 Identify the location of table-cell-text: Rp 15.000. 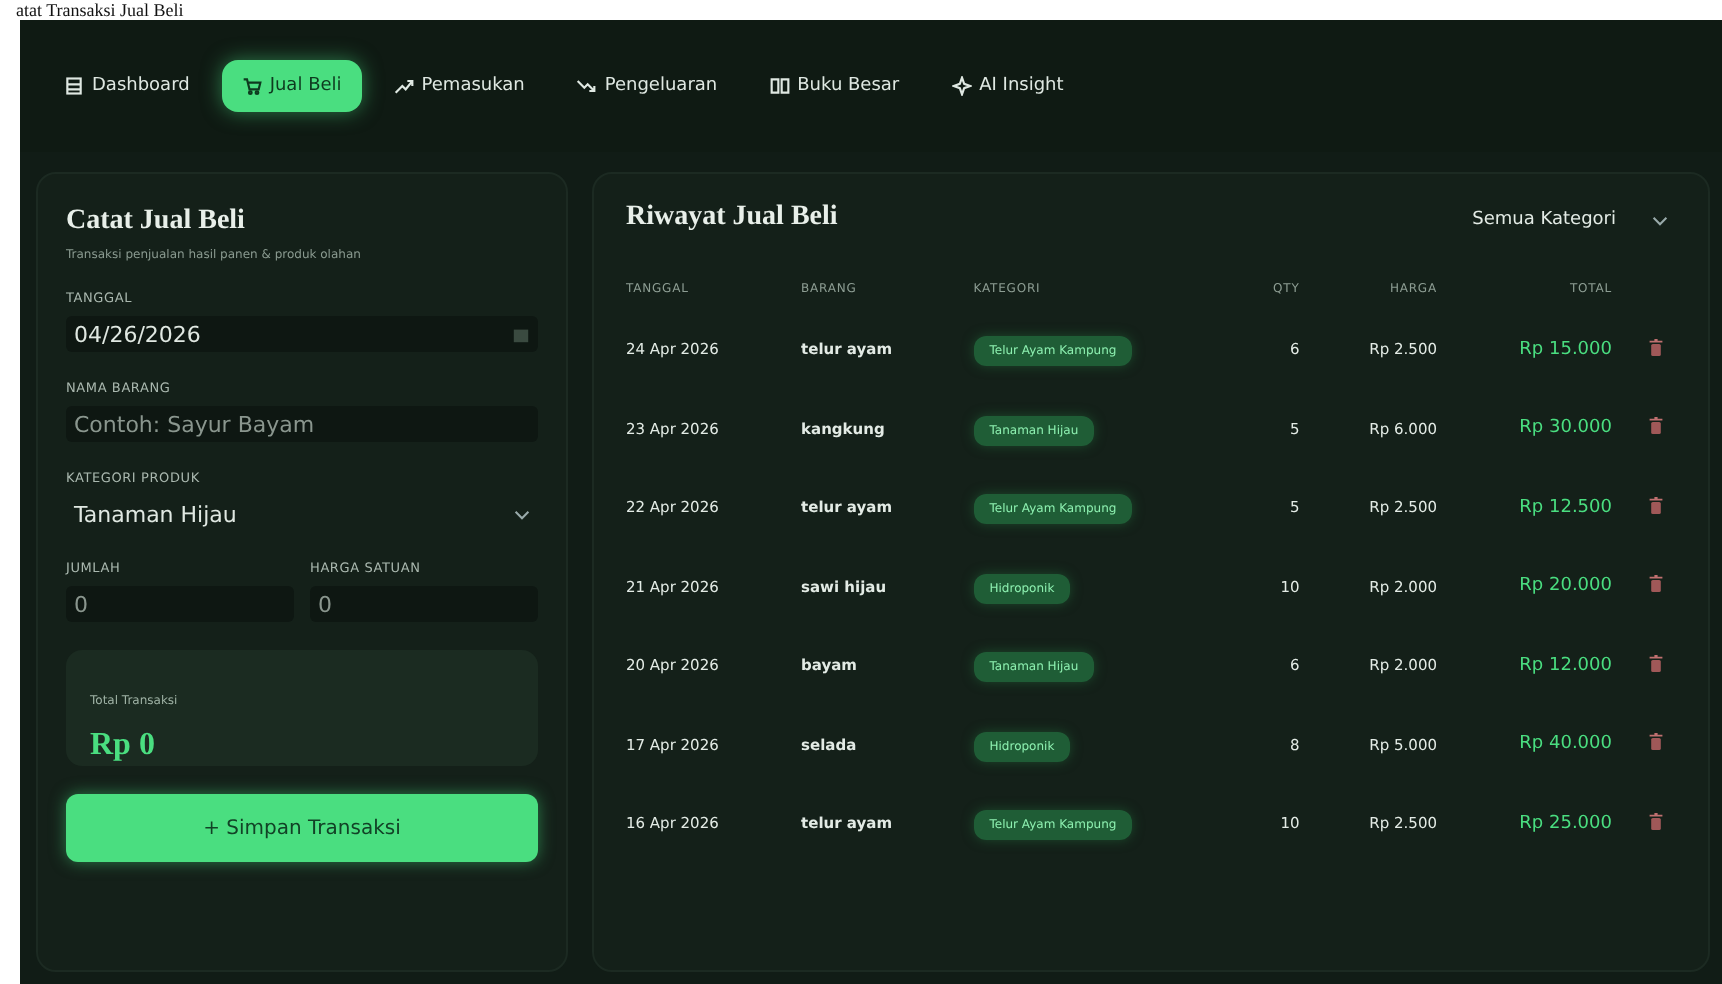
(1565, 350).